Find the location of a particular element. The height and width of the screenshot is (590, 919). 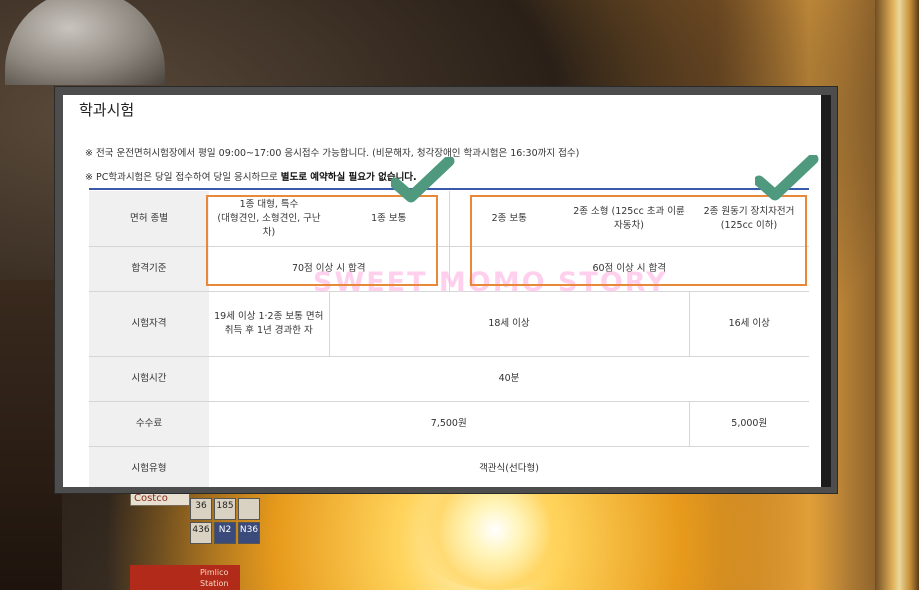

bus-number: 185 is located at coordinates (225, 509).